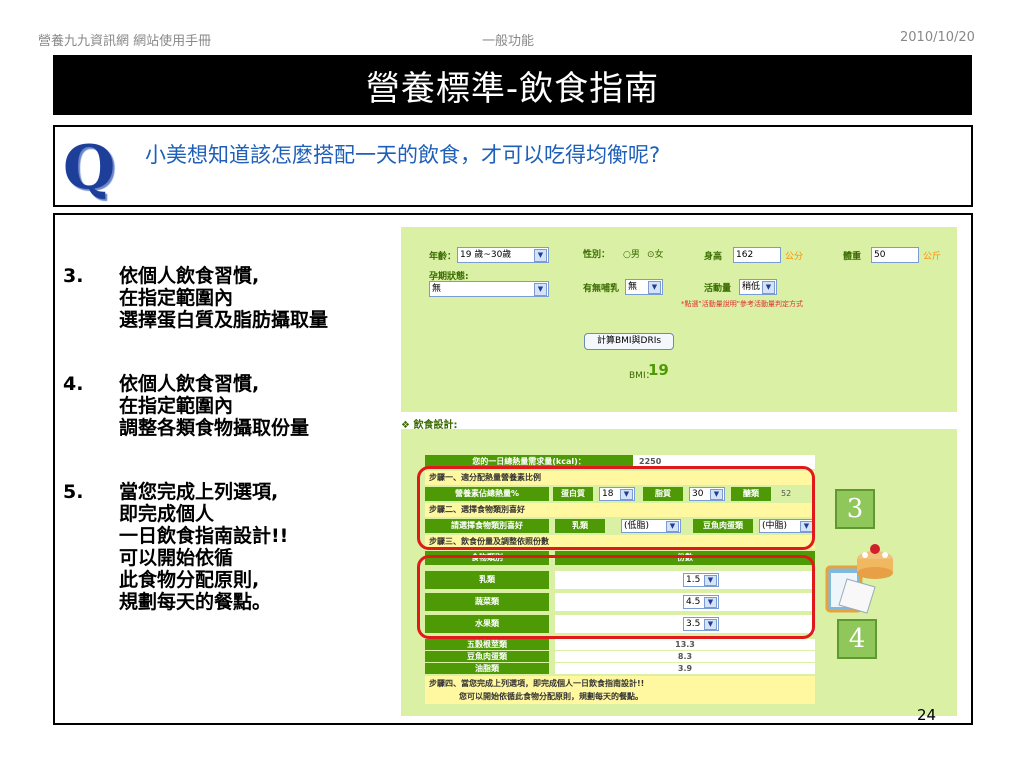  What do you see at coordinates (89, 168) in the screenshot?
I see `question-q-icon: Q` at bounding box center [89, 168].